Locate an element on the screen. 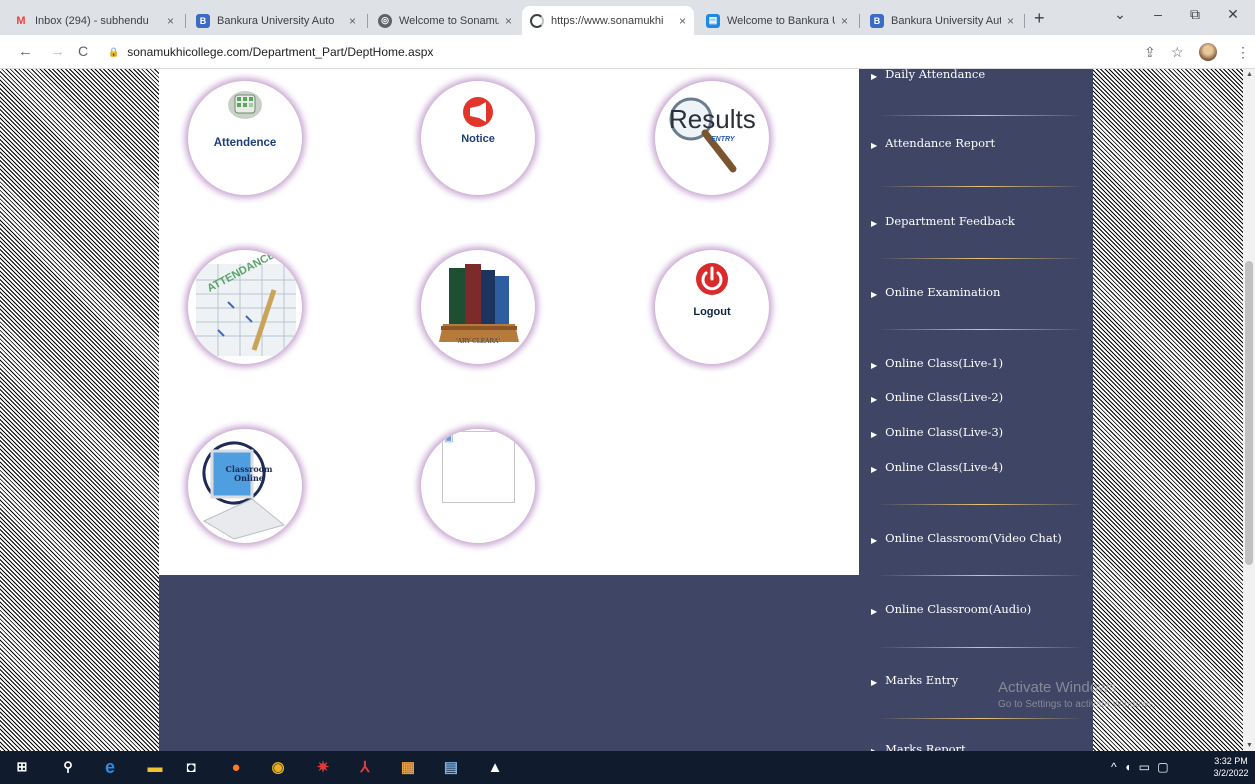 The height and width of the screenshot is (784, 1255). menu-label: Online Class(Live-4) is located at coordinates (944, 467).